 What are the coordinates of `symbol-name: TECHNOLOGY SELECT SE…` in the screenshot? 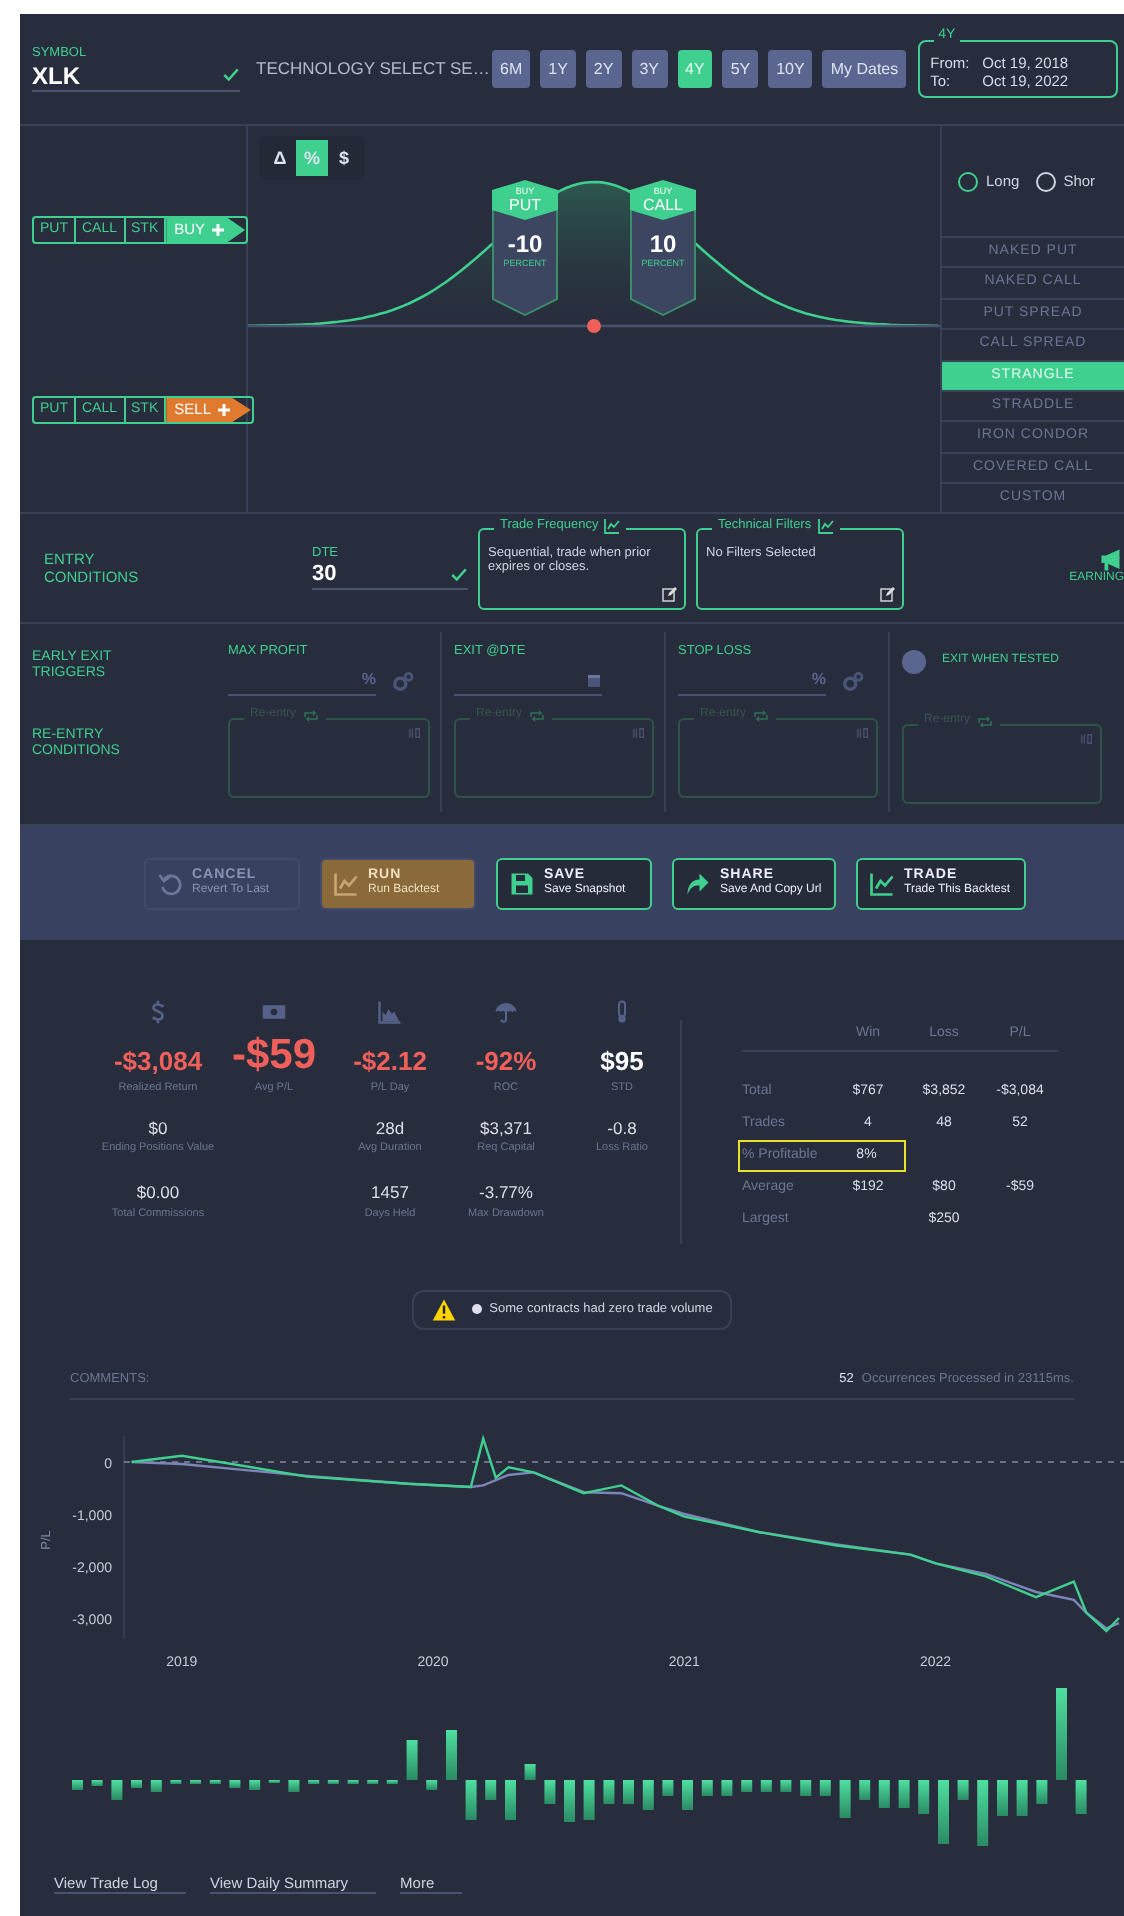 It's located at (374, 69).